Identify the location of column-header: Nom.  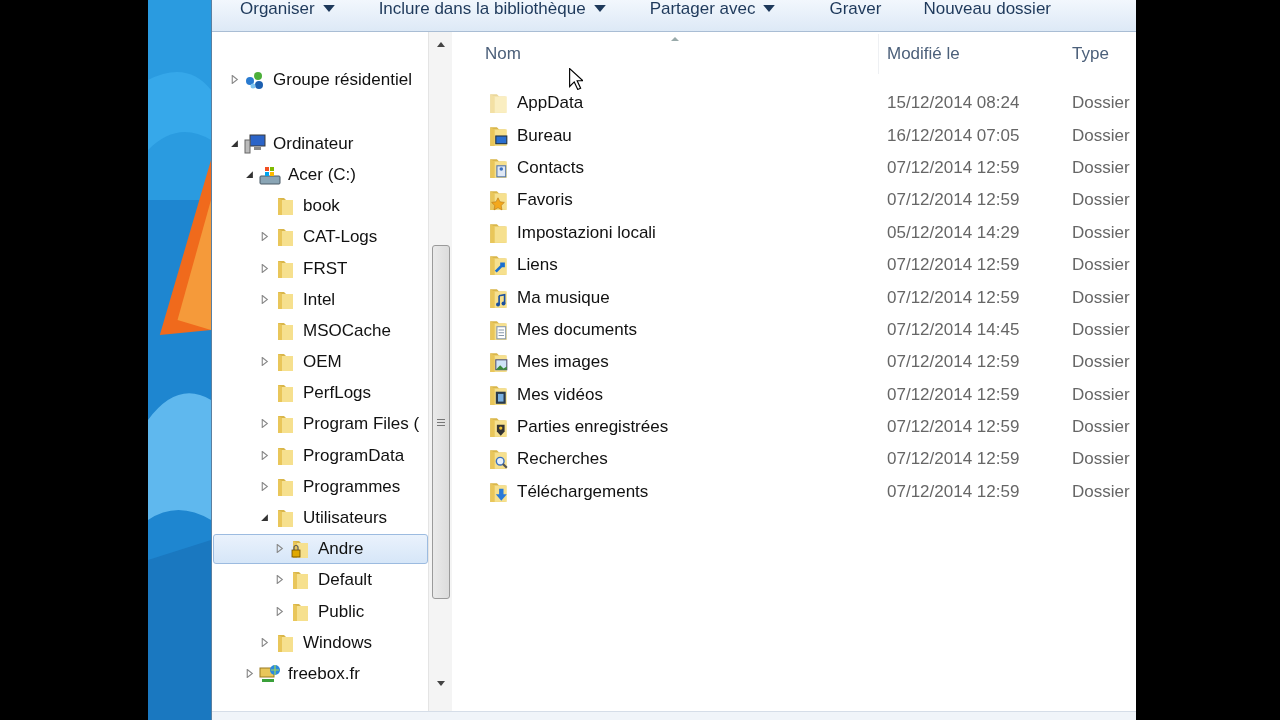
(665, 54).